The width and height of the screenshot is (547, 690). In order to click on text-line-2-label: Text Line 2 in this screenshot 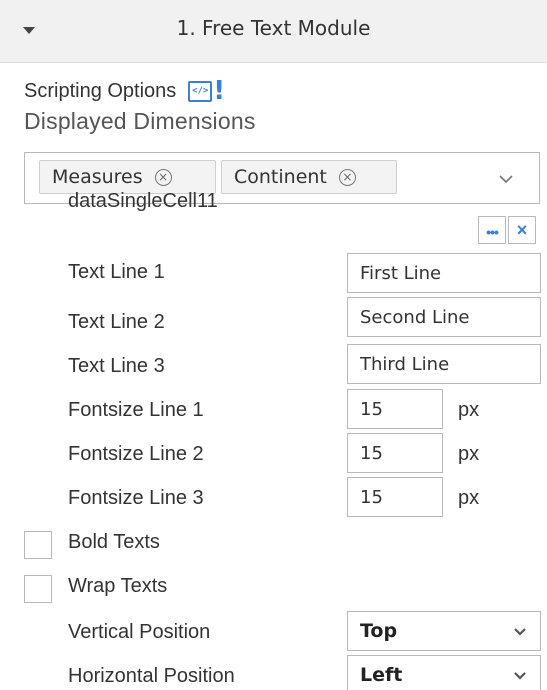, I will do `click(116, 322)`.